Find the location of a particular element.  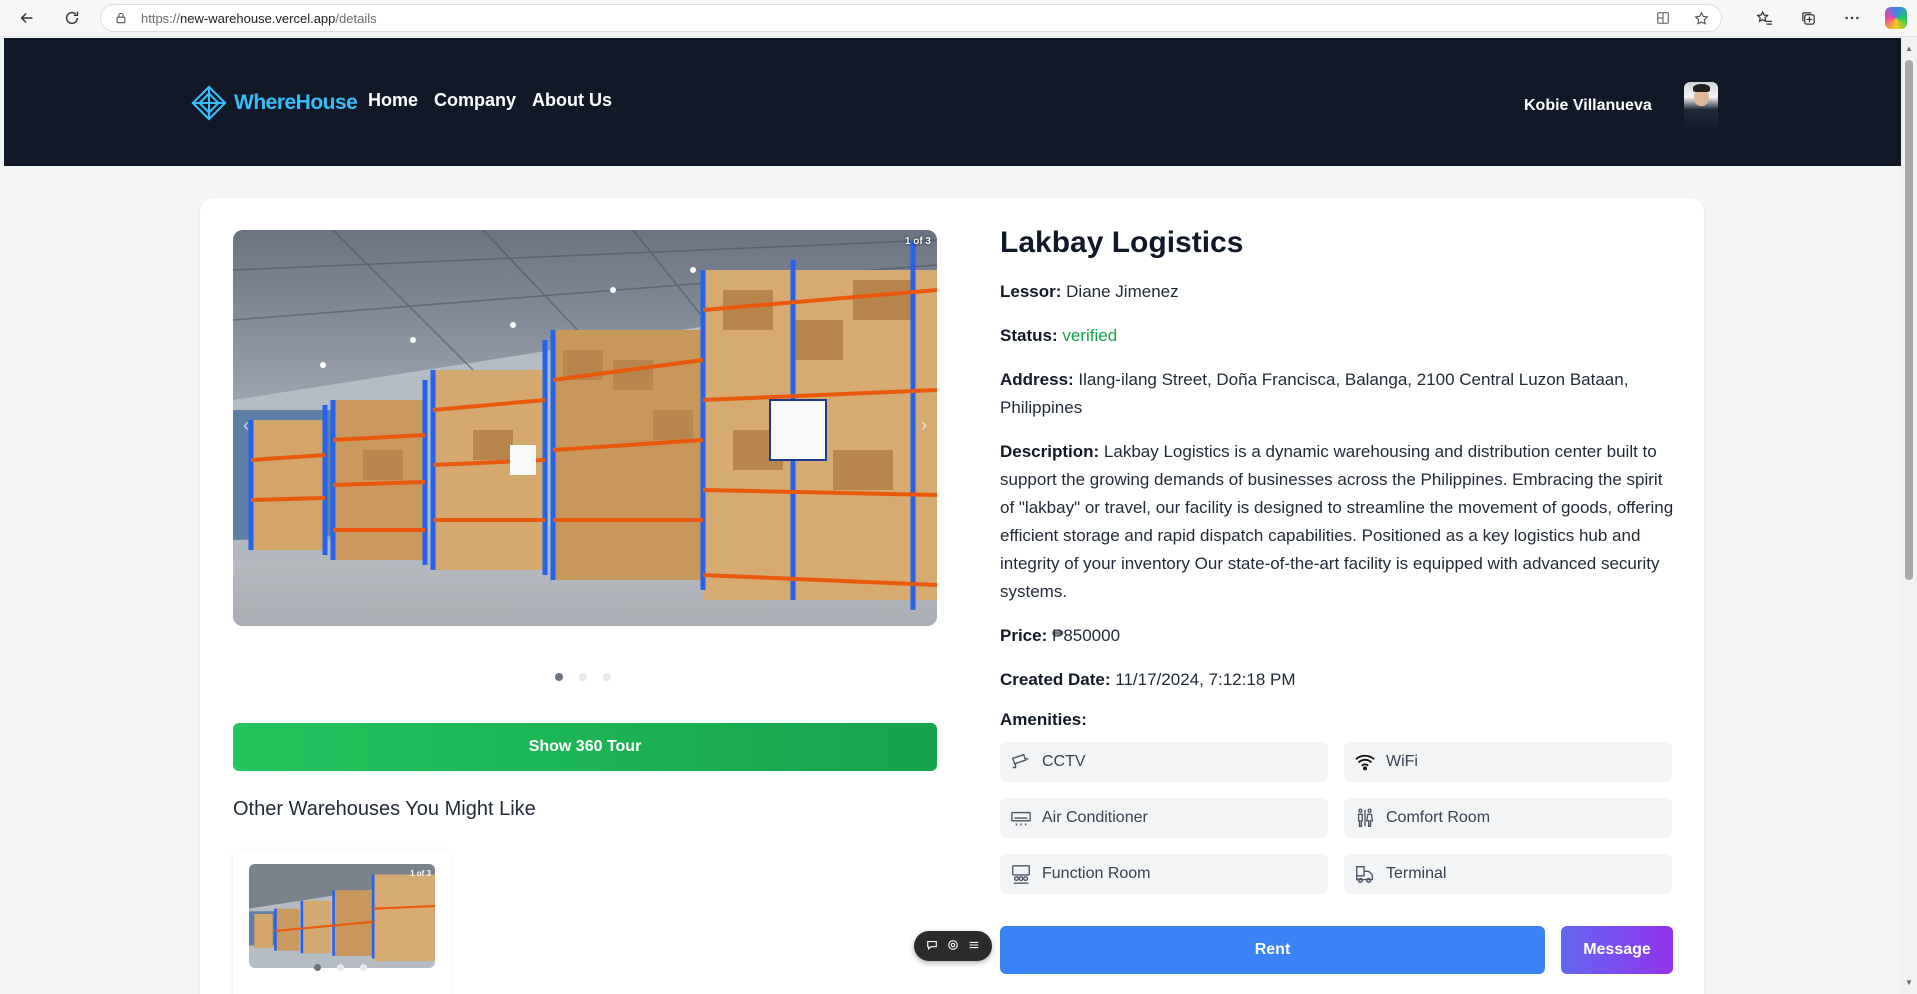

menu-icon is located at coordinates (974, 946).